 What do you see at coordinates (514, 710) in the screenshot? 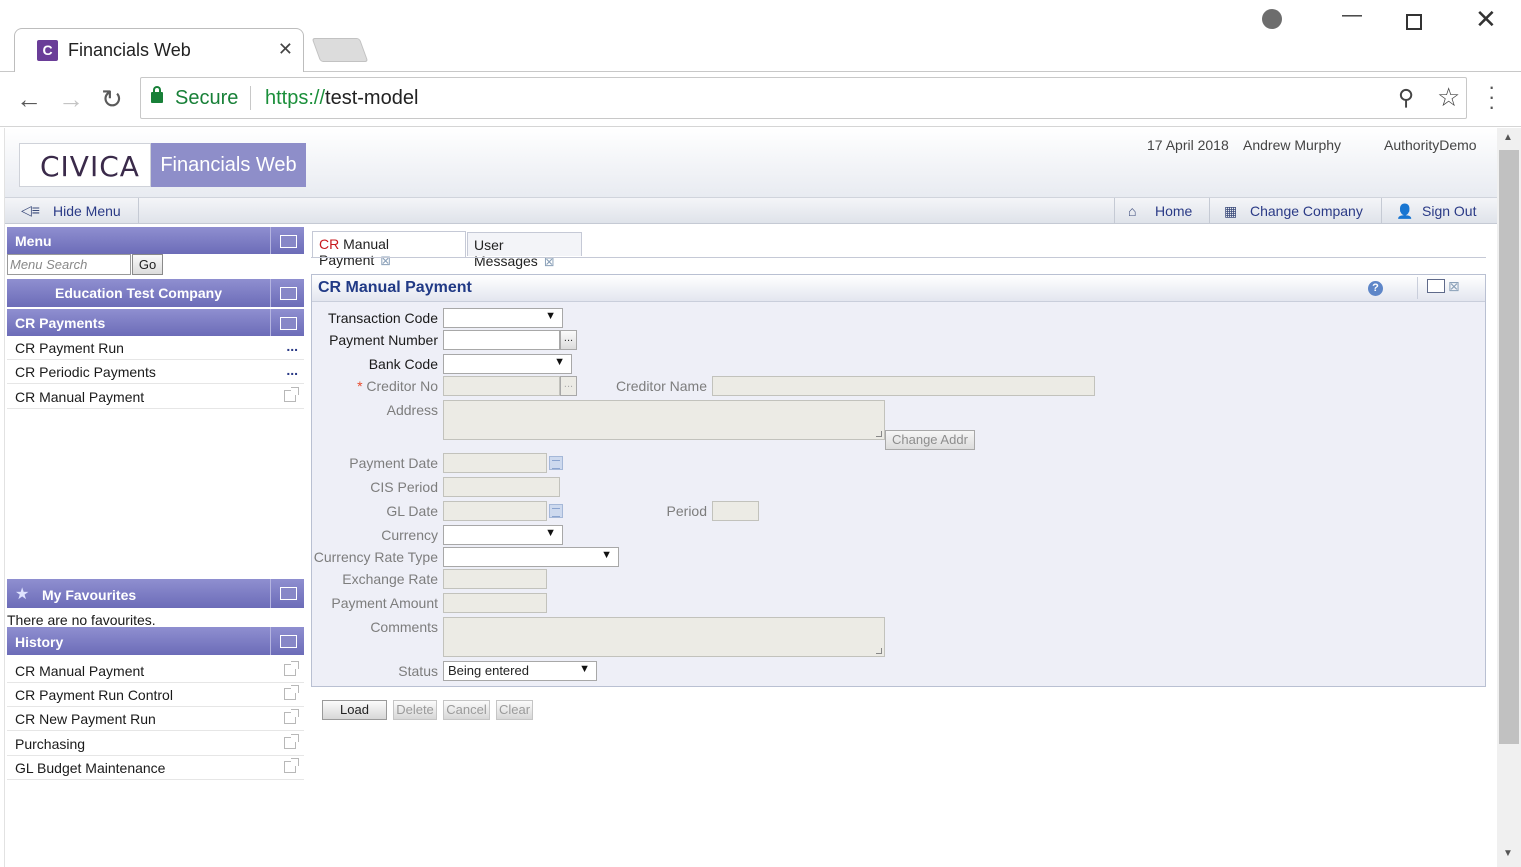
I see `clear-button: Clear` at bounding box center [514, 710].